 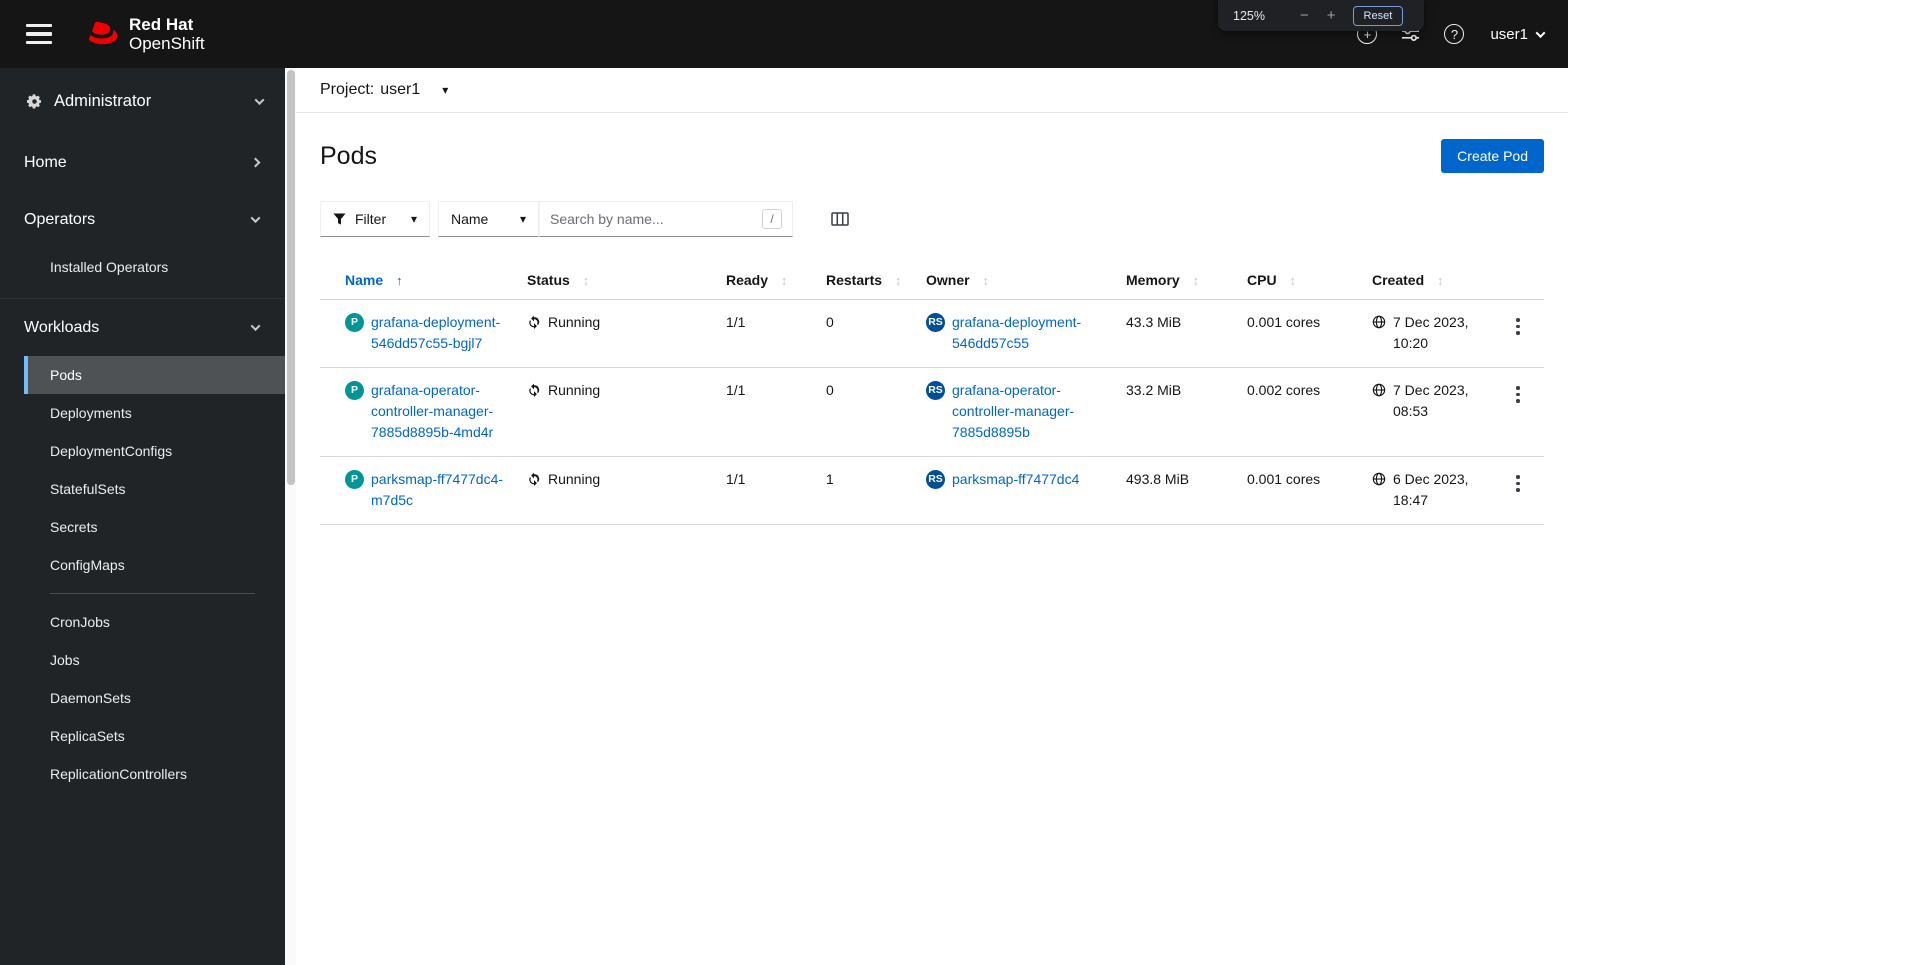 What do you see at coordinates (445, 490) in the screenshot?
I see `pod-name-link: parksmap-ff7477dc4-m7d5c` at bounding box center [445, 490].